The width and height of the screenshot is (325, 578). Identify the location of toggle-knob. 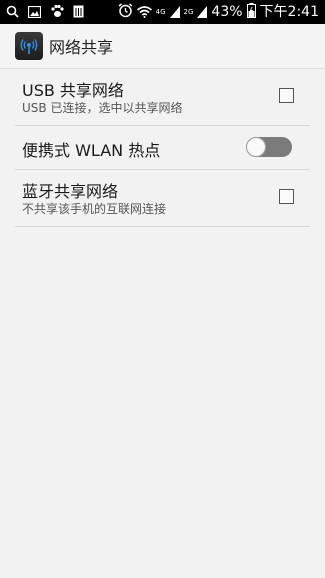
(256, 147).